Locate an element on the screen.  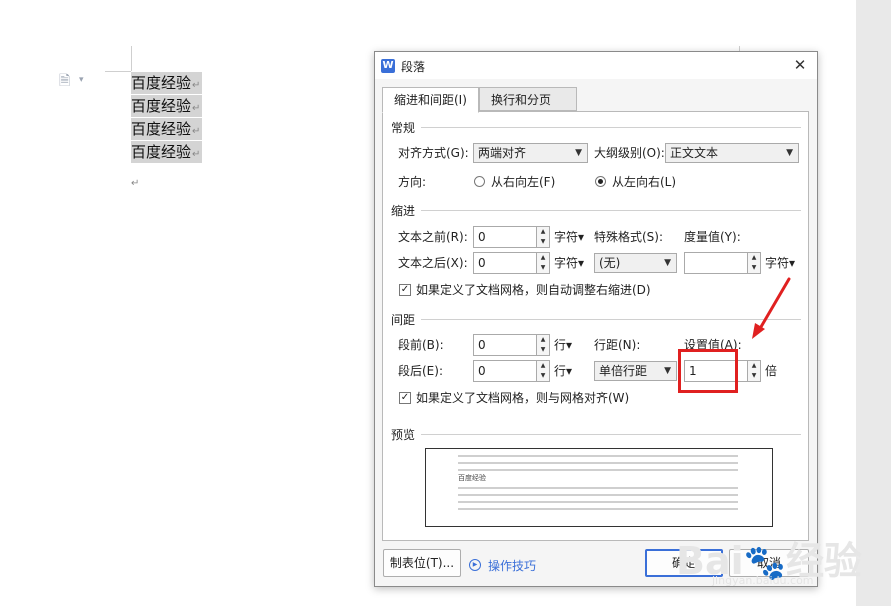
special-format-label: 特殊格式(S): is located at coordinates (629, 237).